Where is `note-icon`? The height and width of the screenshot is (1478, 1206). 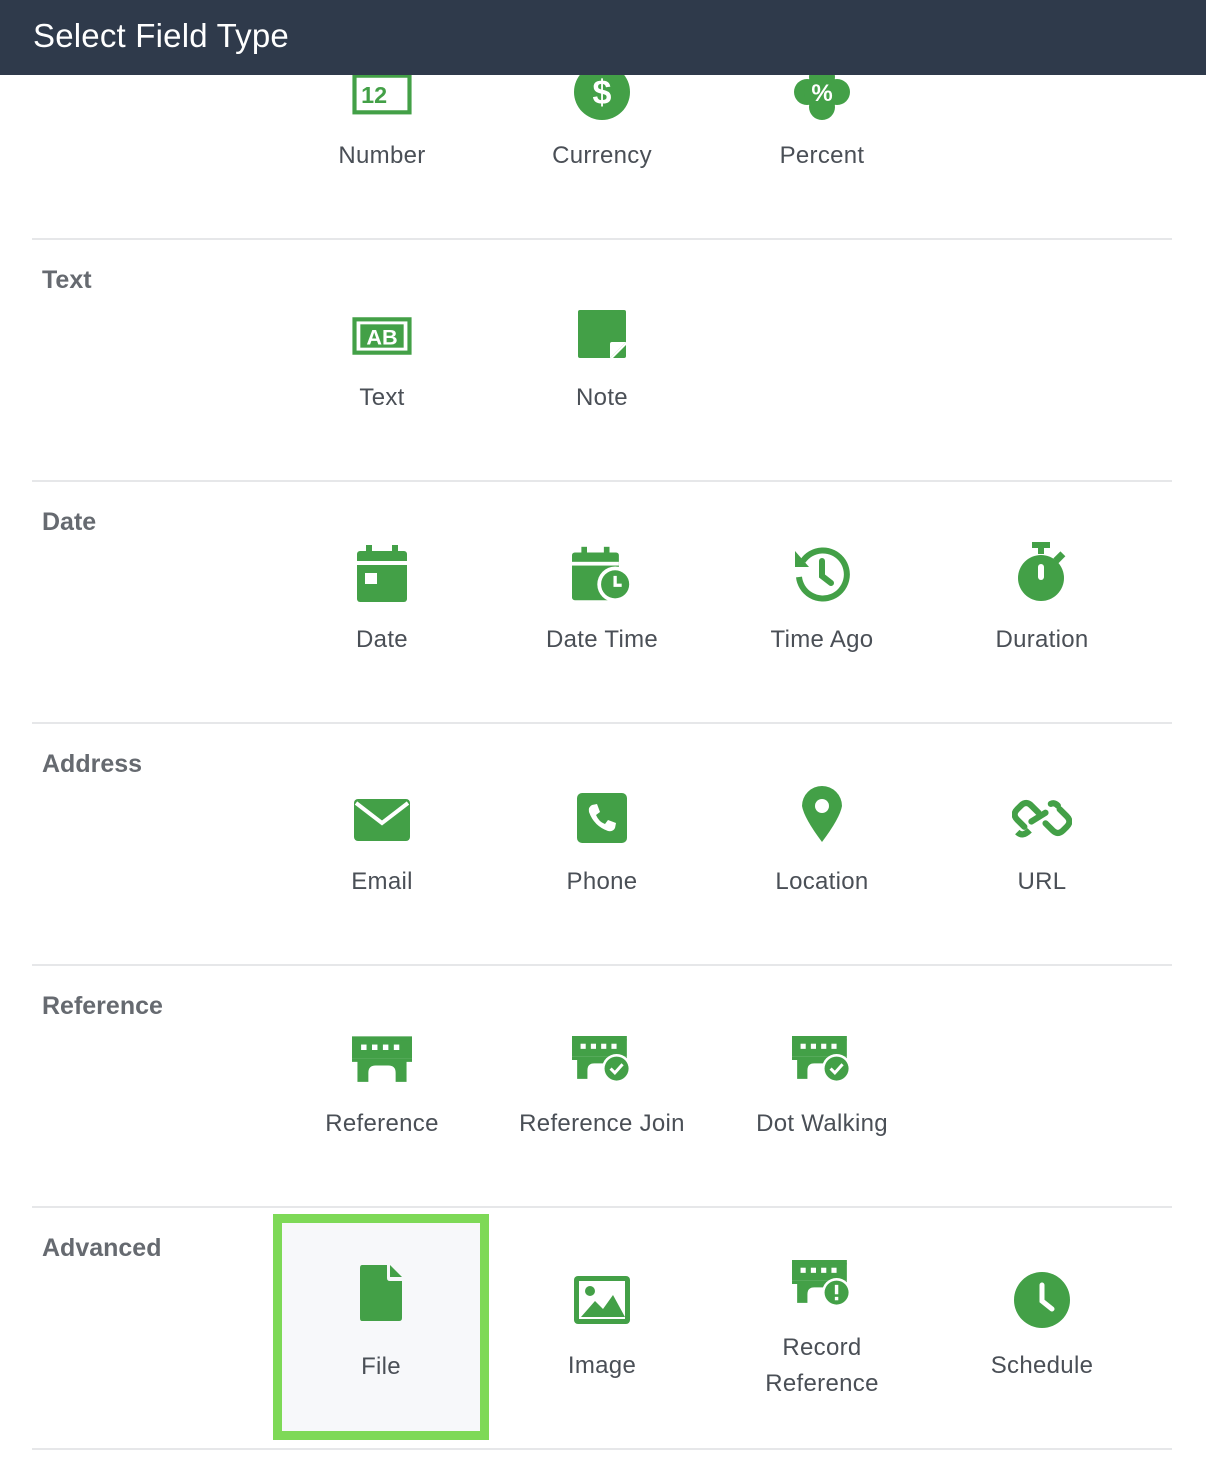 note-icon is located at coordinates (602, 334).